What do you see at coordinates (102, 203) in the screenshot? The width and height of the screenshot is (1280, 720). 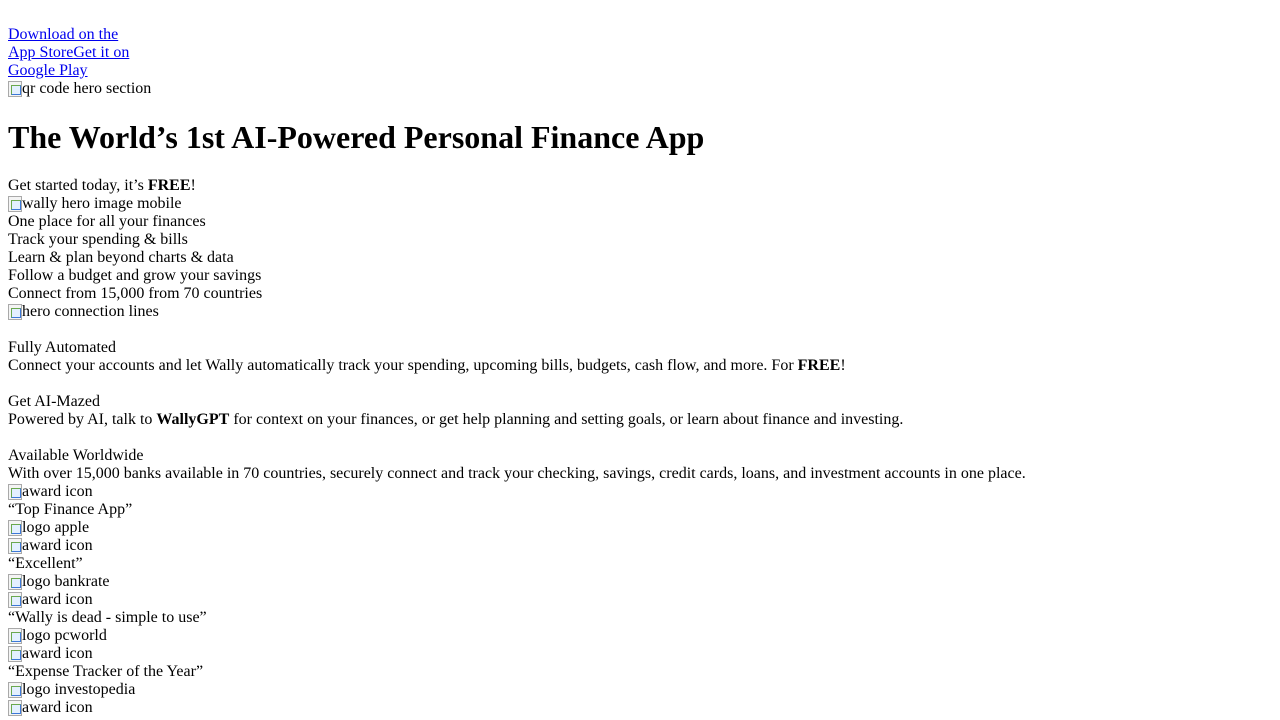 I see `hero-image-alt: wally hero image mobile` at bounding box center [102, 203].